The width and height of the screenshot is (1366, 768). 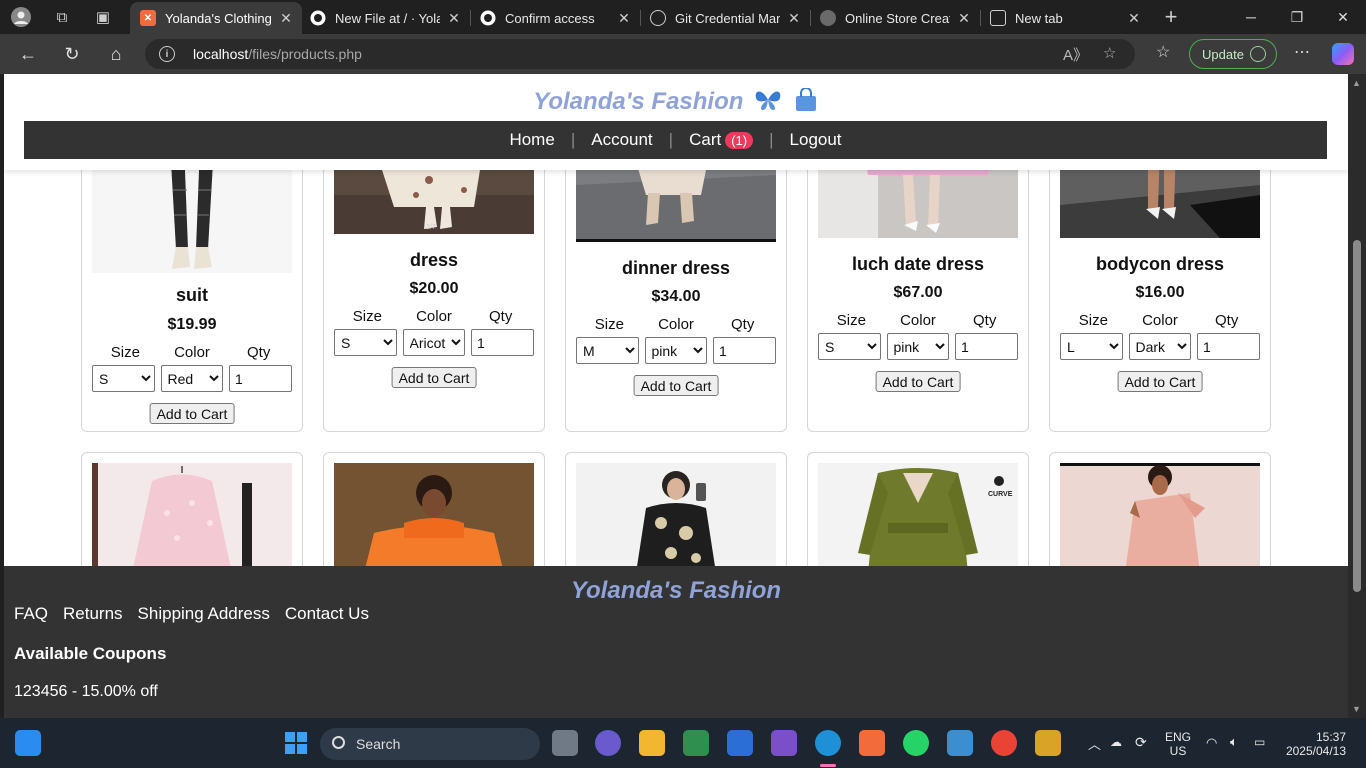 I want to click on xampp-icon, so click(x=872, y=743).